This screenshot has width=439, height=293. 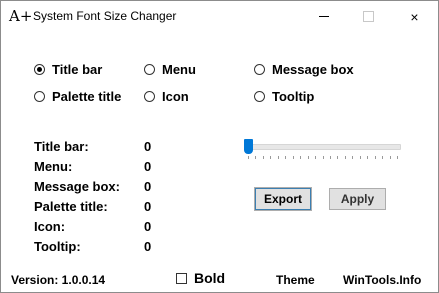 What do you see at coordinates (179, 69) in the screenshot?
I see `radio-label: Menu` at bounding box center [179, 69].